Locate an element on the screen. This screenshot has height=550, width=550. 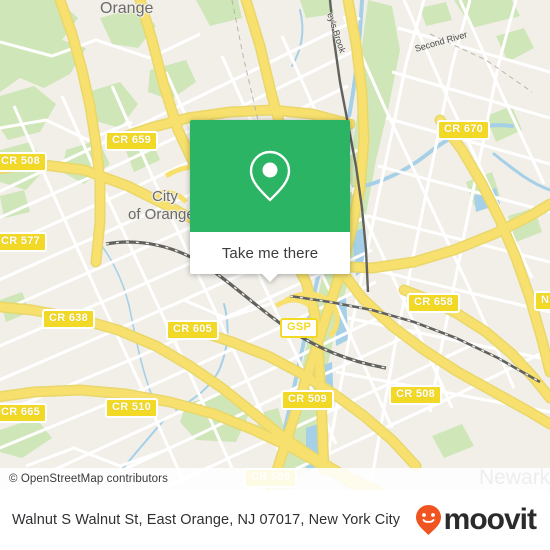
map-pin-icon is located at coordinates (270, 176).